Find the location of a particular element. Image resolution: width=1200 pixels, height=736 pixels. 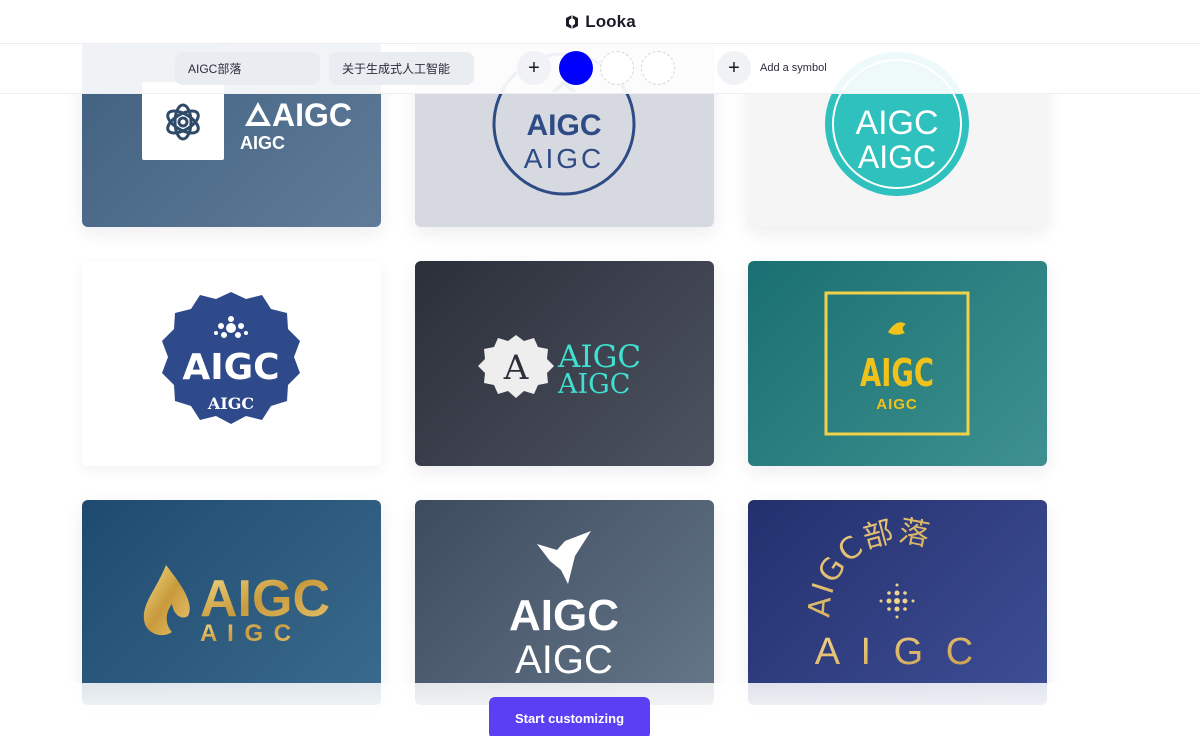

start-customizing-button: Start customizing is located at coordinates (569, 716).